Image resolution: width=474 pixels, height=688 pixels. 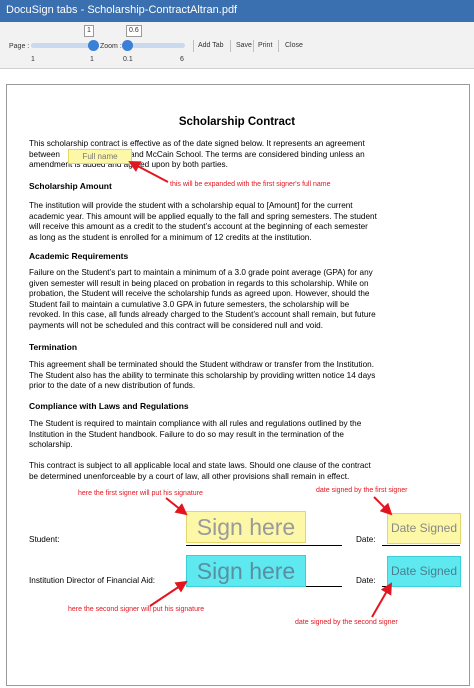 I want to click on arrow-to-full-name, so click(x=148, y=172).